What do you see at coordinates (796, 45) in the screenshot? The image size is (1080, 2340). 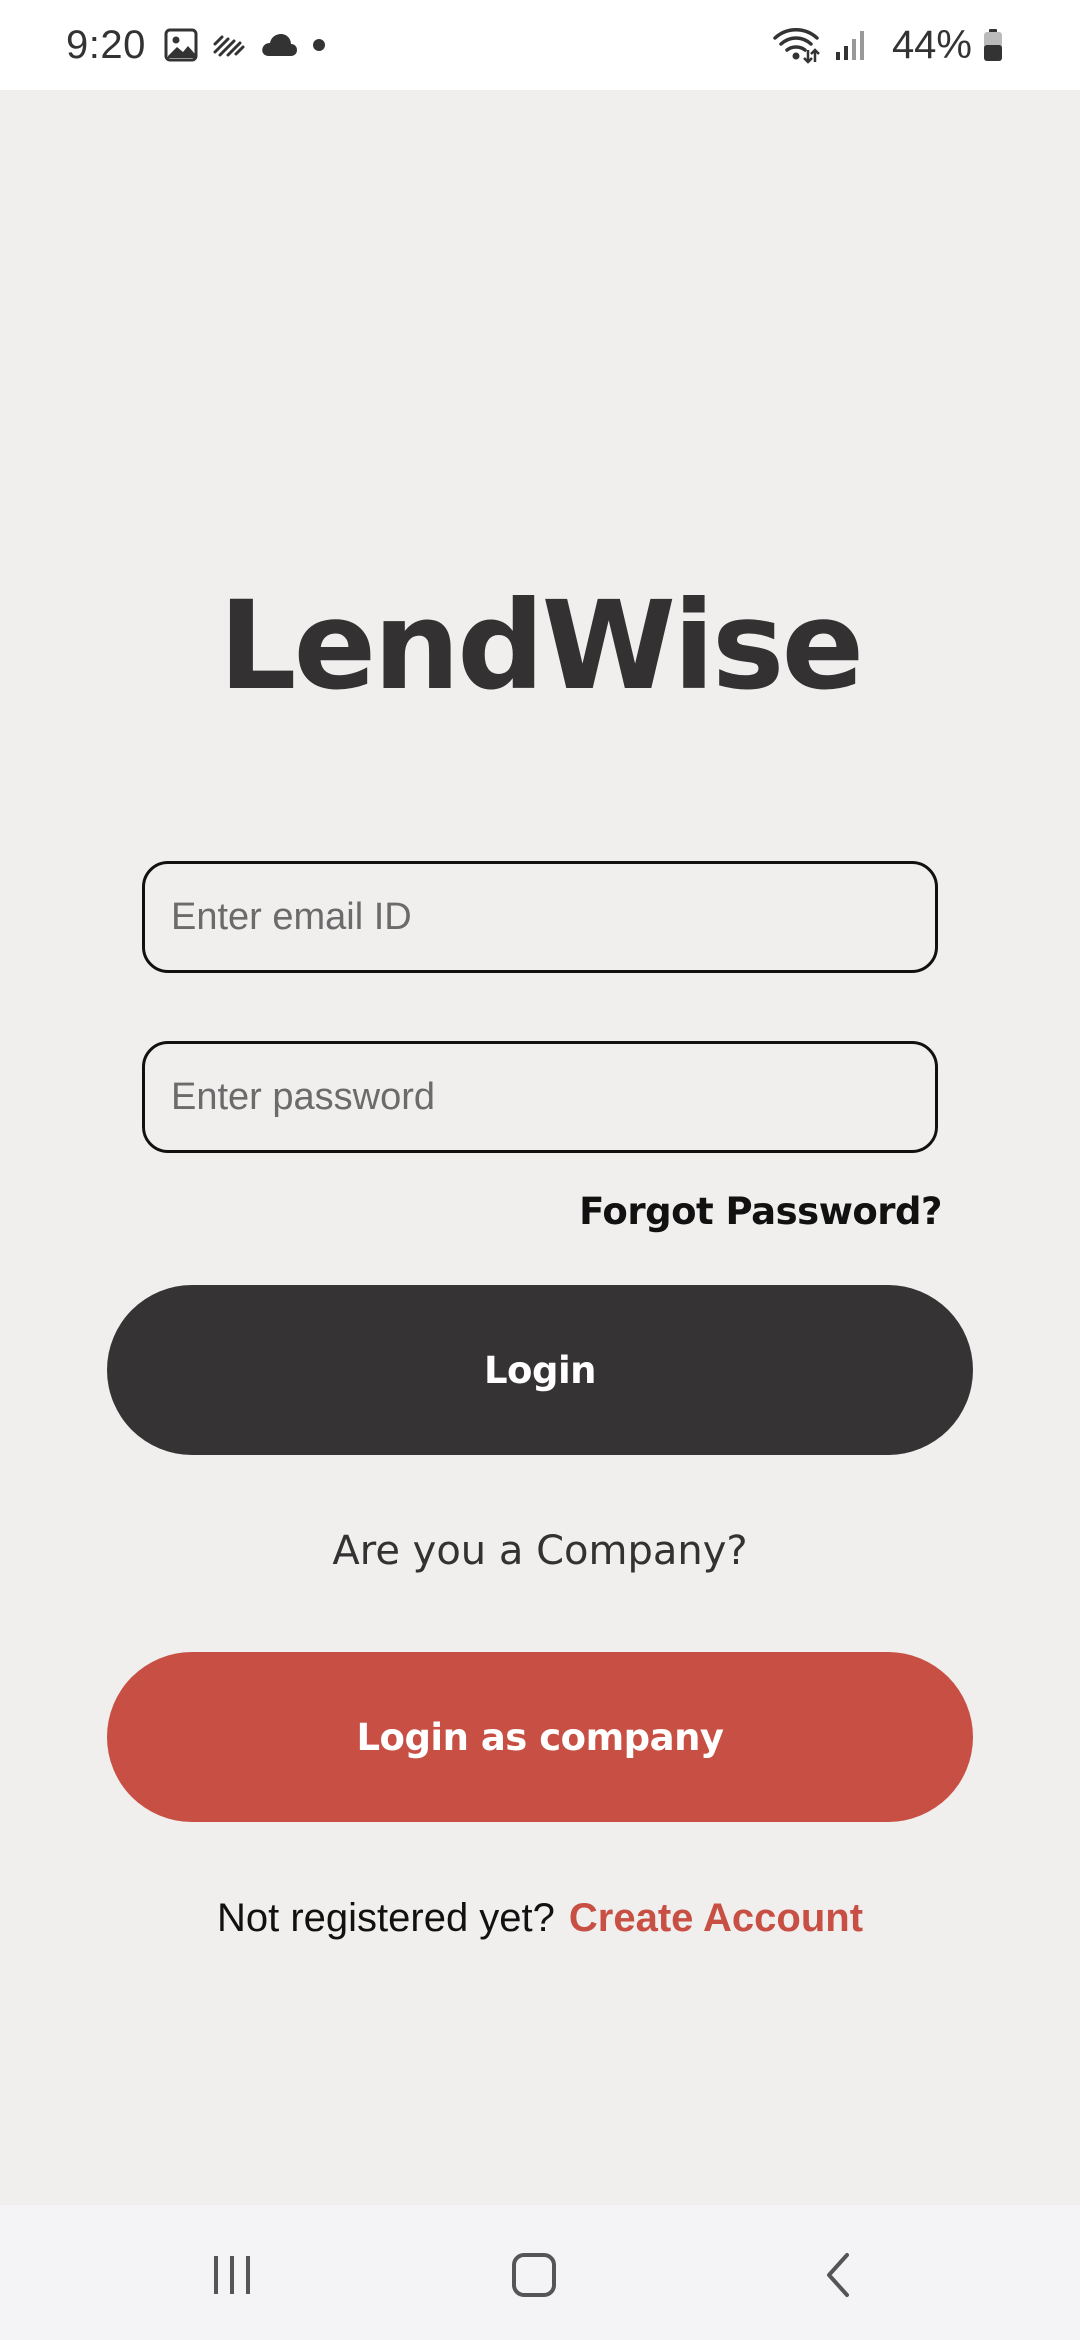 I see `wifi-icon` at bounding box center [796, 45].